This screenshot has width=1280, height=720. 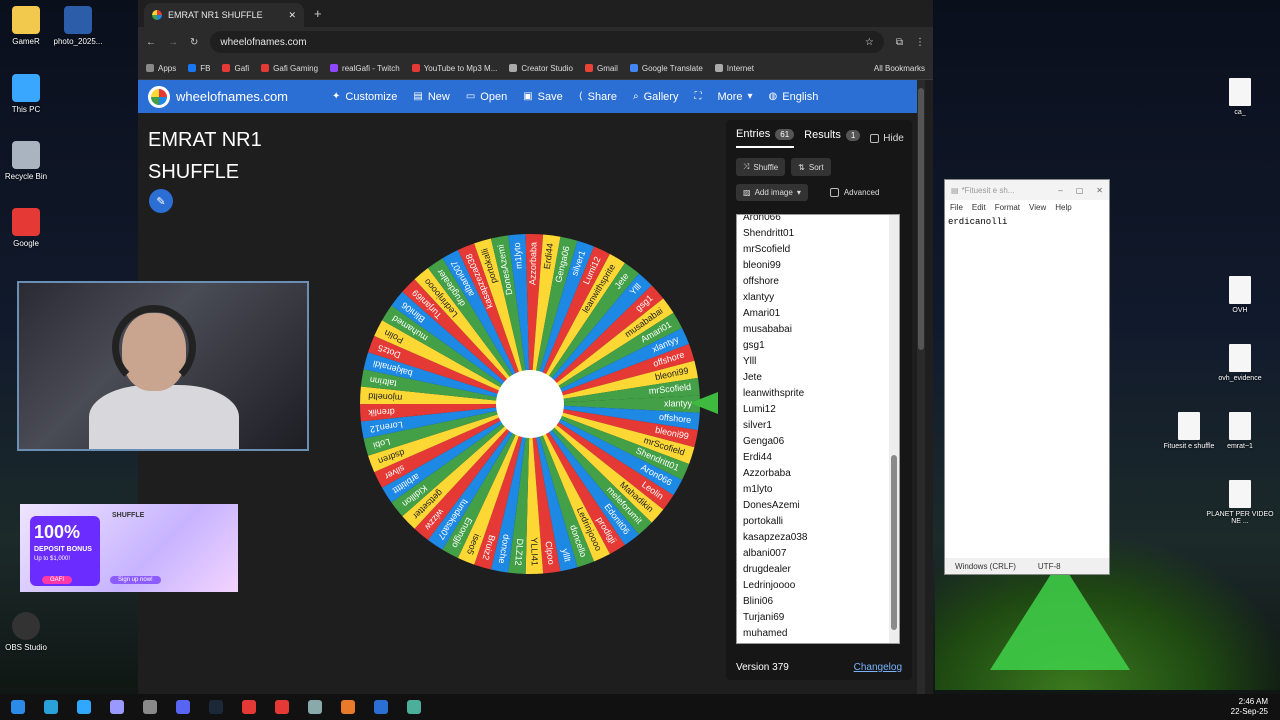 I want to click on bookmark-item: realGafi - Twitch, so click(x=365, y=68).